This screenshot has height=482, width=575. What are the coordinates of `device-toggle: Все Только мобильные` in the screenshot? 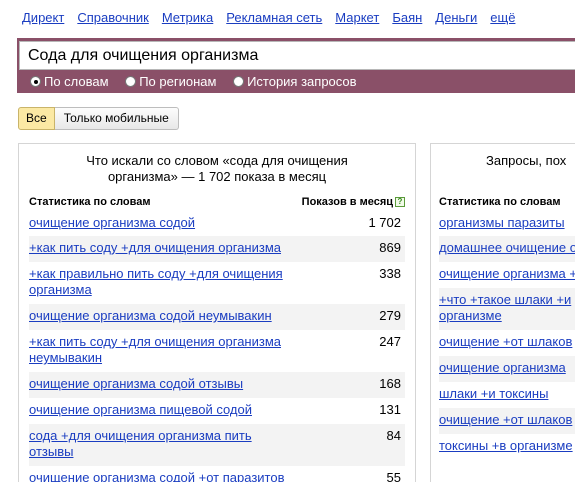 It's located at (98, 118).